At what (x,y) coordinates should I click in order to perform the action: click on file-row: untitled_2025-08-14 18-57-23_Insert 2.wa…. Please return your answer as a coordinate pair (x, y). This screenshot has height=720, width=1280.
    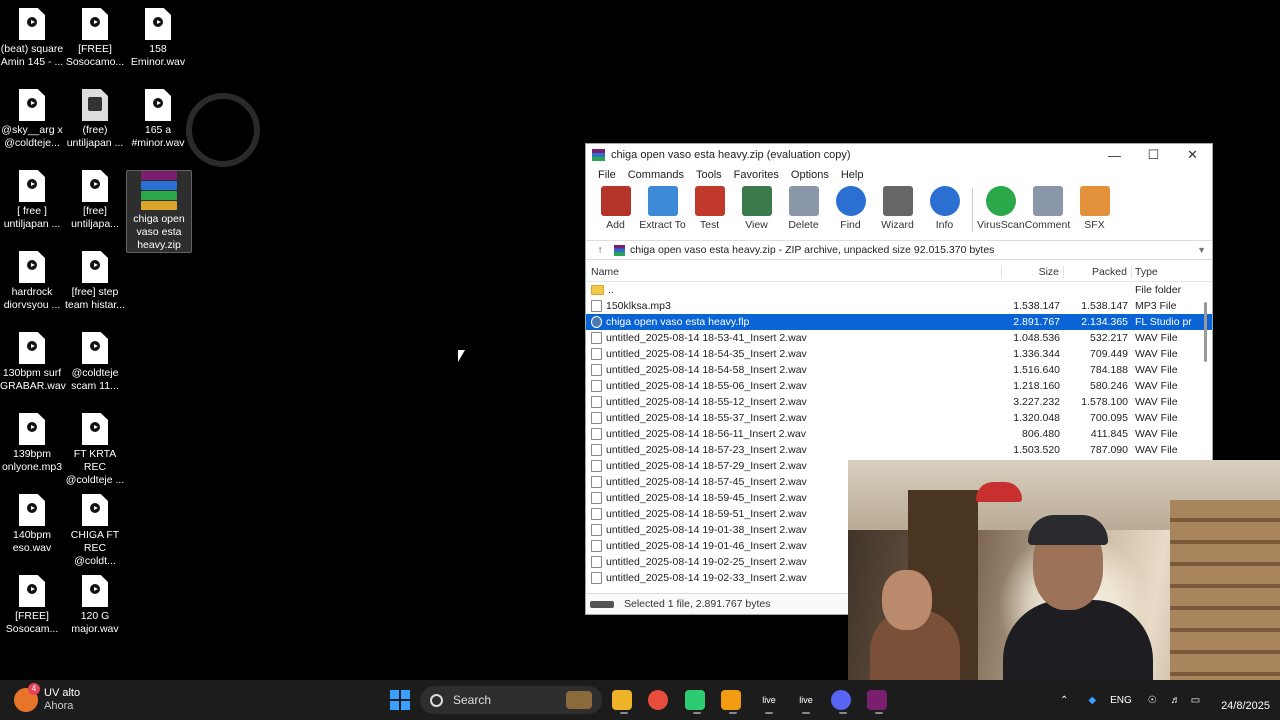
    Looking at the image, I should click on (899, 450).